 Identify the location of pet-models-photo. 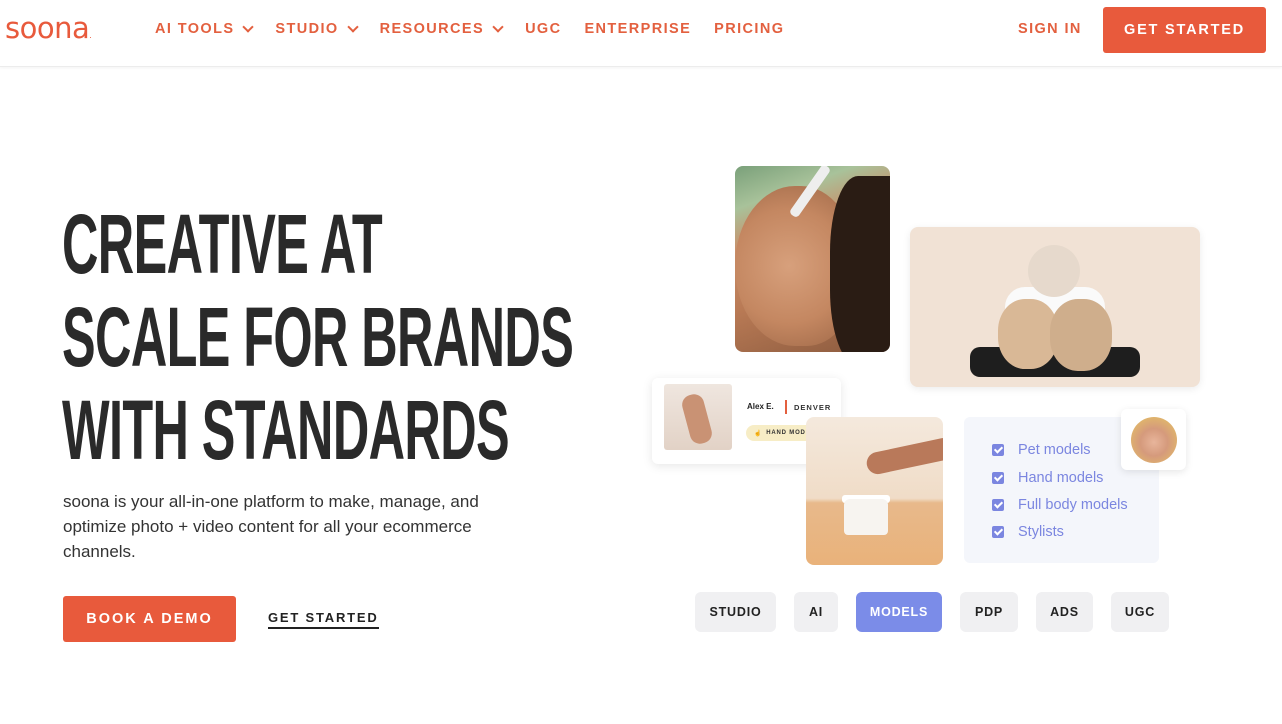
(1055, 307).